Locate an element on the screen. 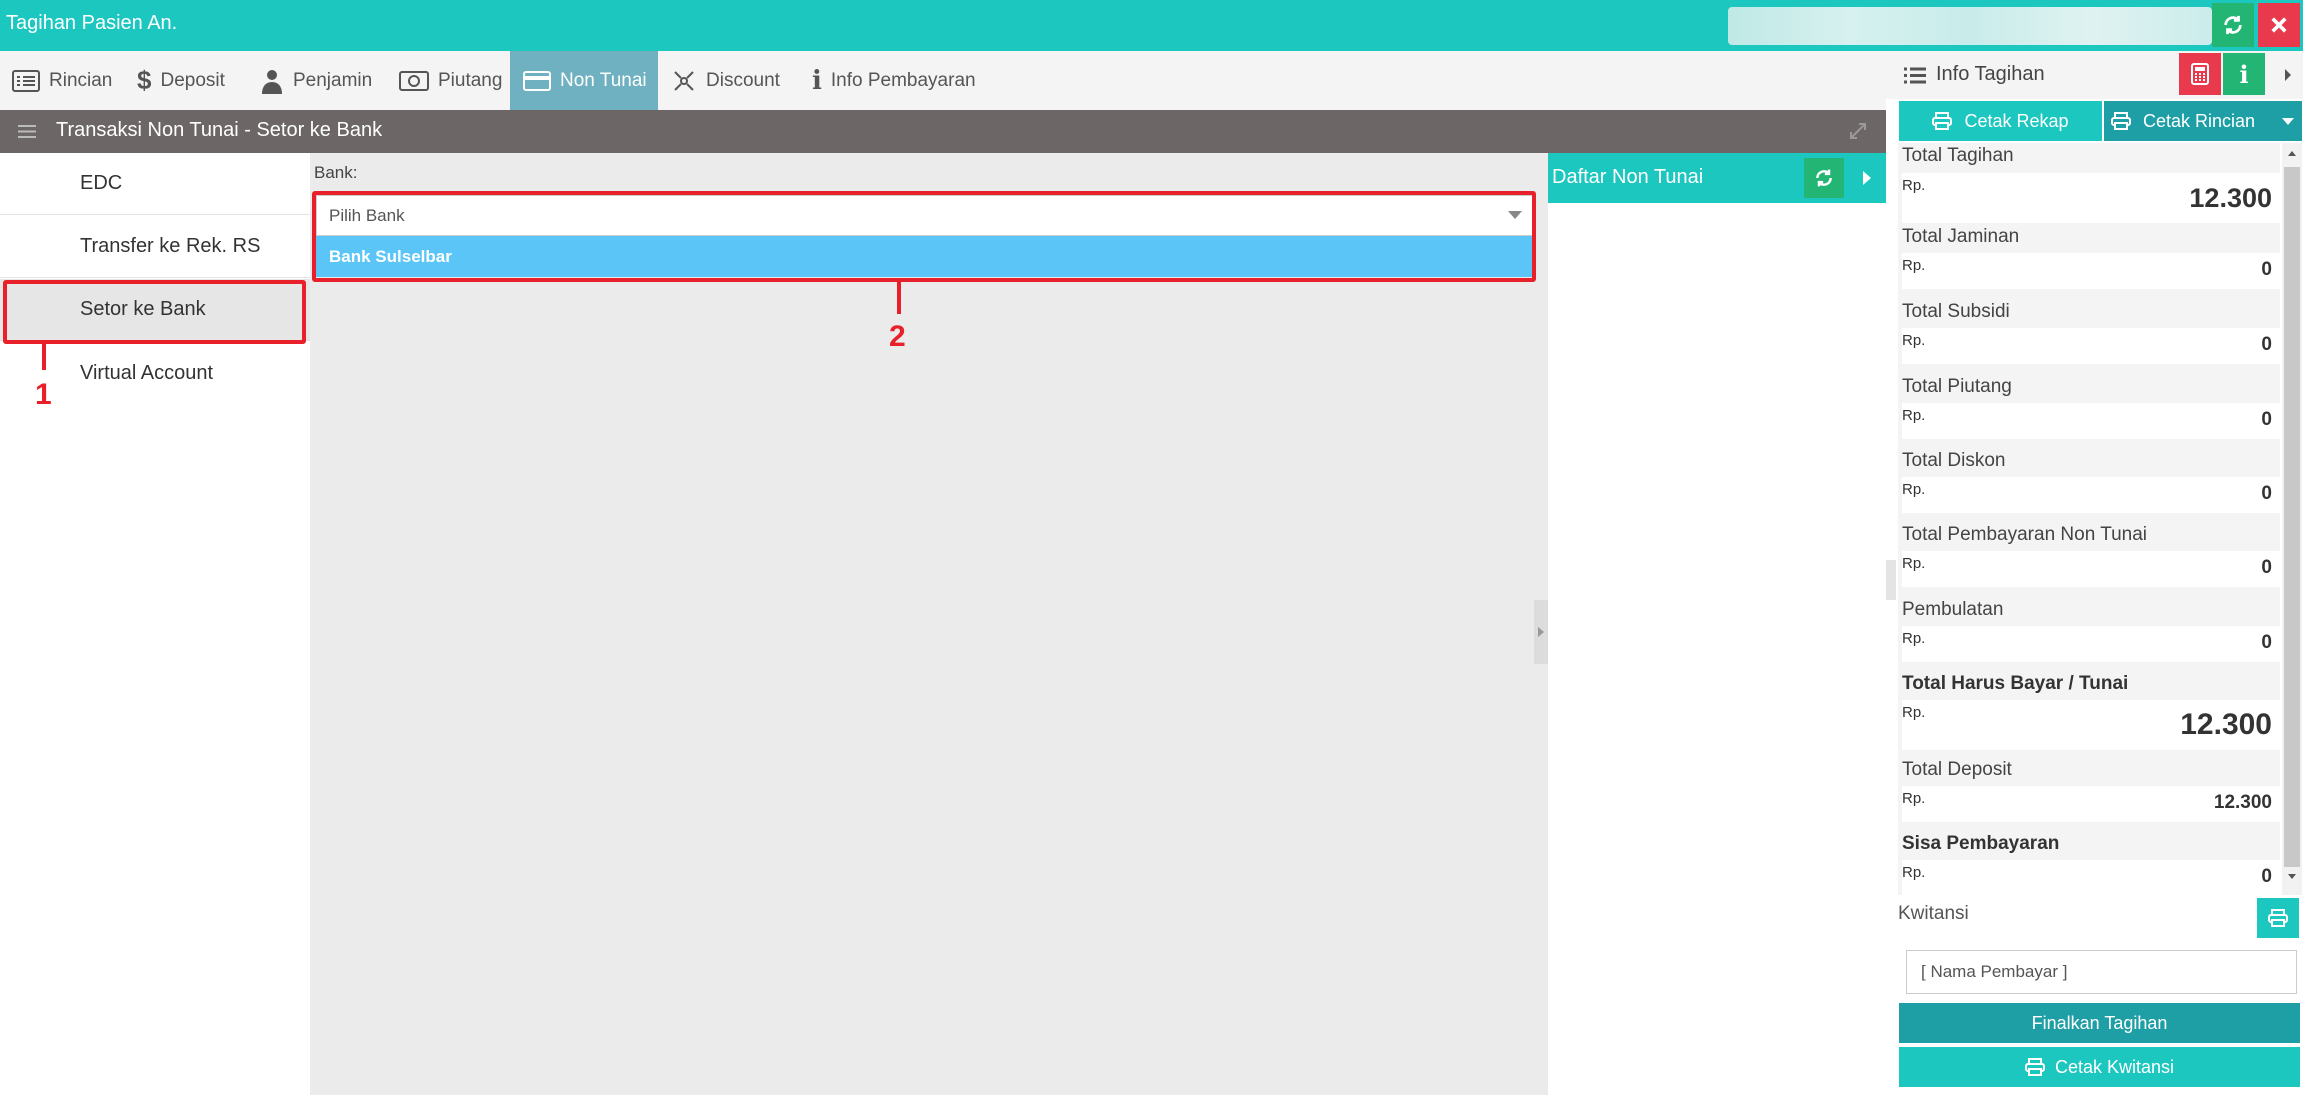  info-panel-collapse-handle is located at coordinates (1891, 580).